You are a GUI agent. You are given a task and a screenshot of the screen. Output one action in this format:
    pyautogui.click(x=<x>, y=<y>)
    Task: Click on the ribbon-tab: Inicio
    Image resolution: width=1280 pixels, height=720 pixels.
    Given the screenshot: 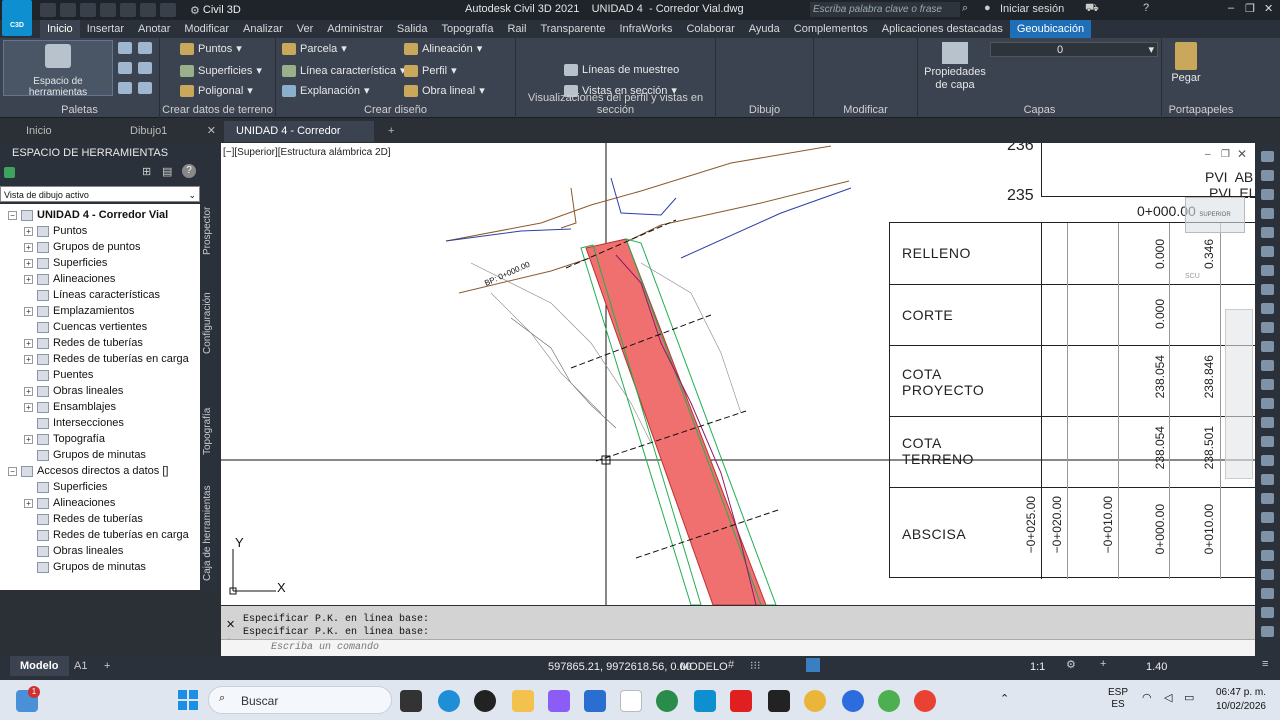 What is the action you would take?
    pyautogui.click(x=60, y=29)
    